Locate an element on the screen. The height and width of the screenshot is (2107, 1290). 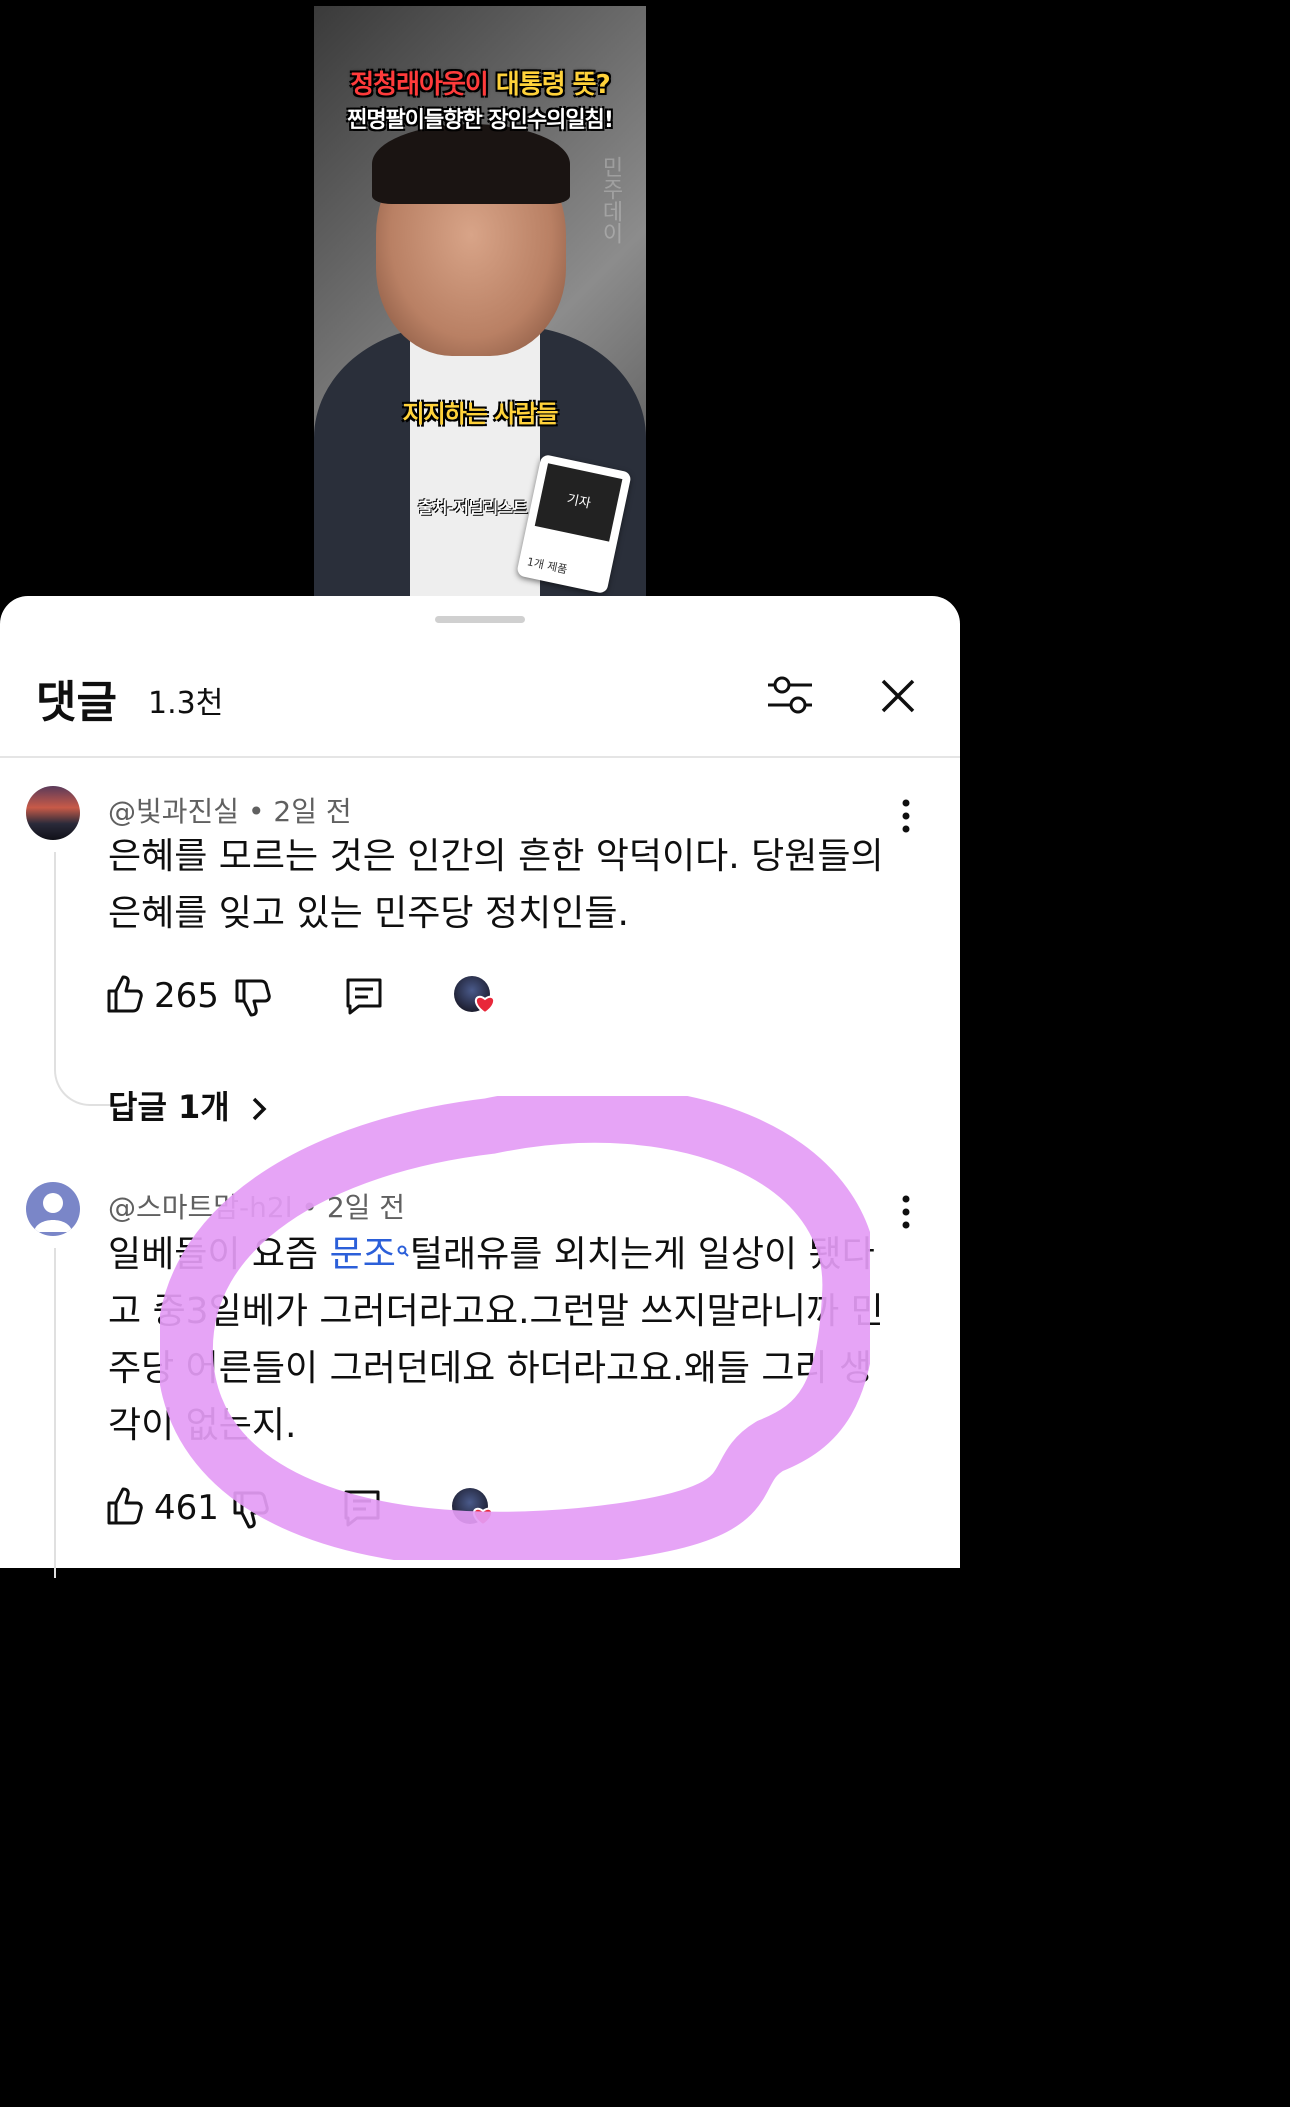
video-subtitle: 찐명팔이들향한 장인수의일침! is located at coordinates (480, 120).